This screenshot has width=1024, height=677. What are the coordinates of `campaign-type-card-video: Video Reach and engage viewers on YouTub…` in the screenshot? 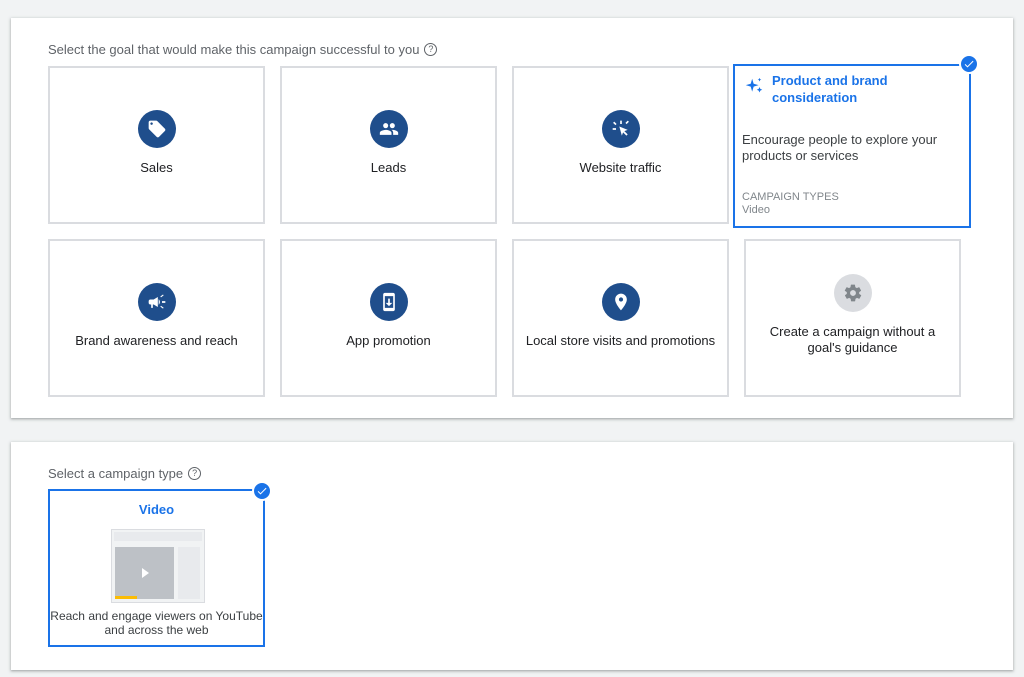 It's located at (156, 568).